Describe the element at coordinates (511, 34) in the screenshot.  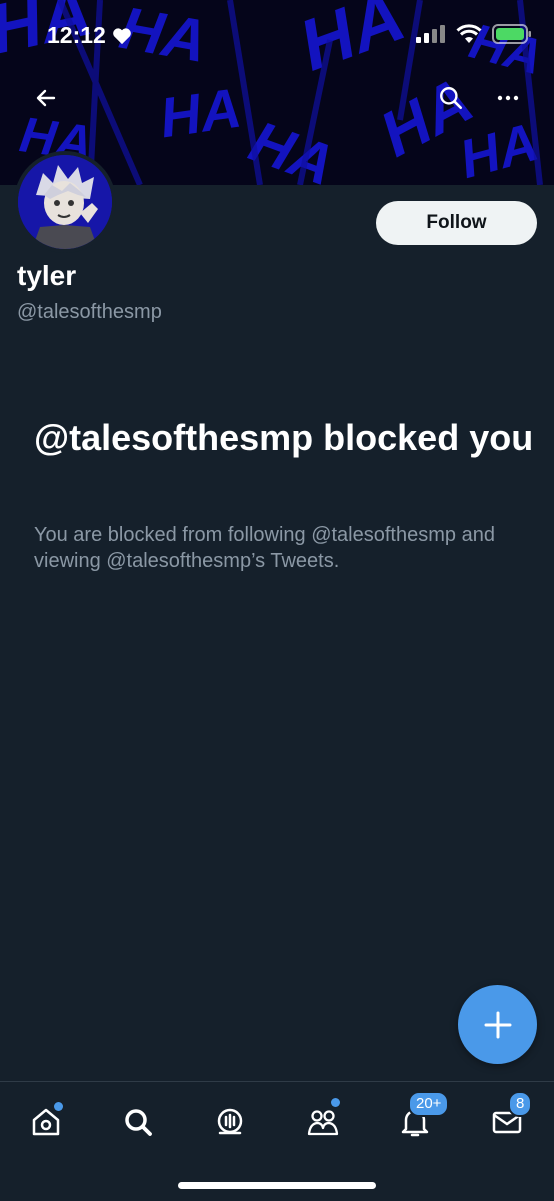
I see `battery-icon` at that location.